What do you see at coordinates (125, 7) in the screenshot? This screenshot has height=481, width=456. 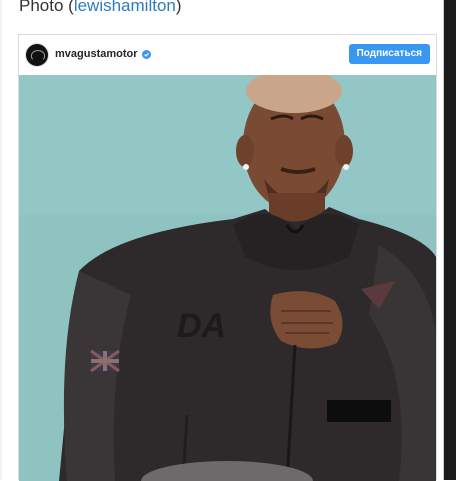 I see `profile-link: lewishamilton` at bounding box center [125, 7].